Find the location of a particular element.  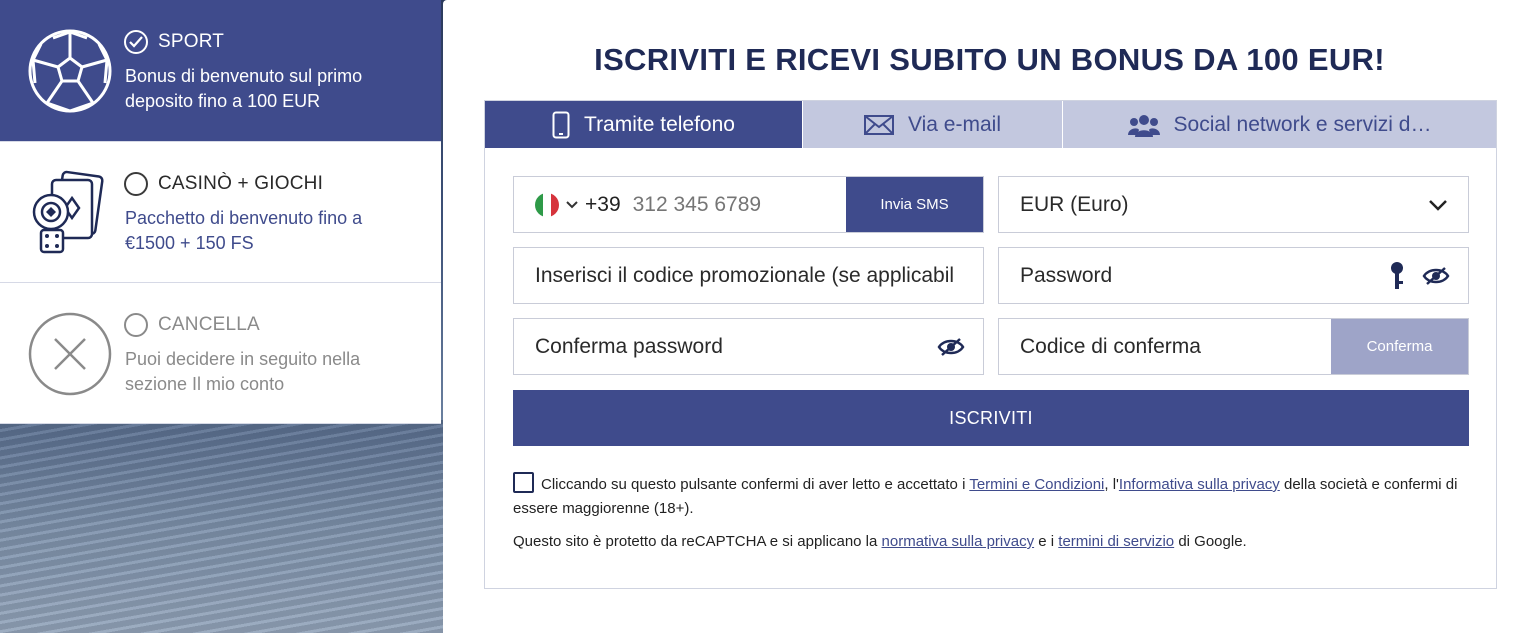

terms-mid: , l' is located at coordinates (1111, 484).